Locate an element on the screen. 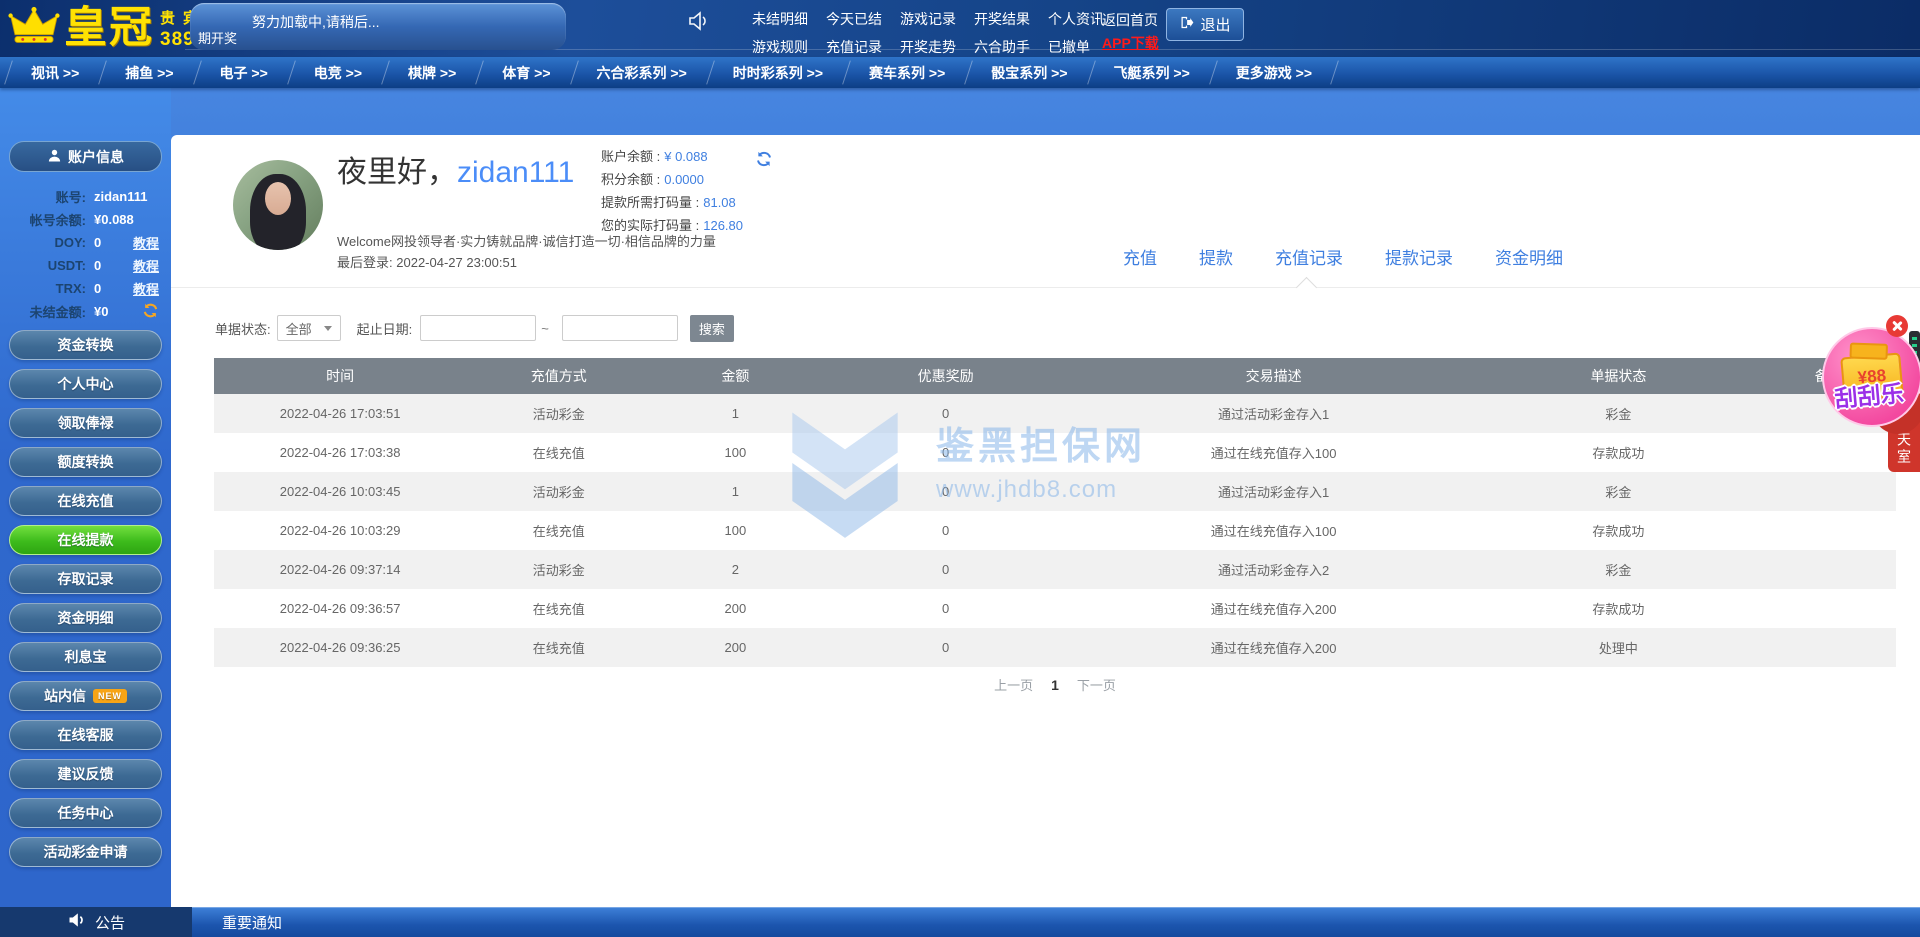 This screenshot has width=1920, height=937. sidebar-item-fund-details: 资金明细 is located at coordinates (85, 618).